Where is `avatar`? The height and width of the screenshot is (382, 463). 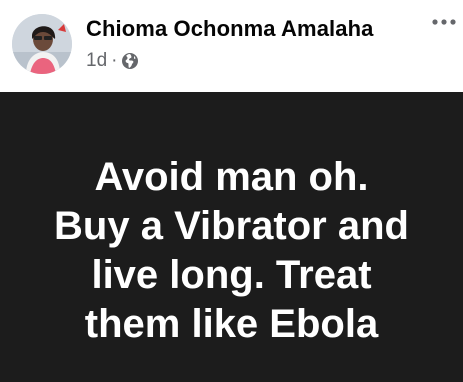 avatar is located at coordinates (42, 44).